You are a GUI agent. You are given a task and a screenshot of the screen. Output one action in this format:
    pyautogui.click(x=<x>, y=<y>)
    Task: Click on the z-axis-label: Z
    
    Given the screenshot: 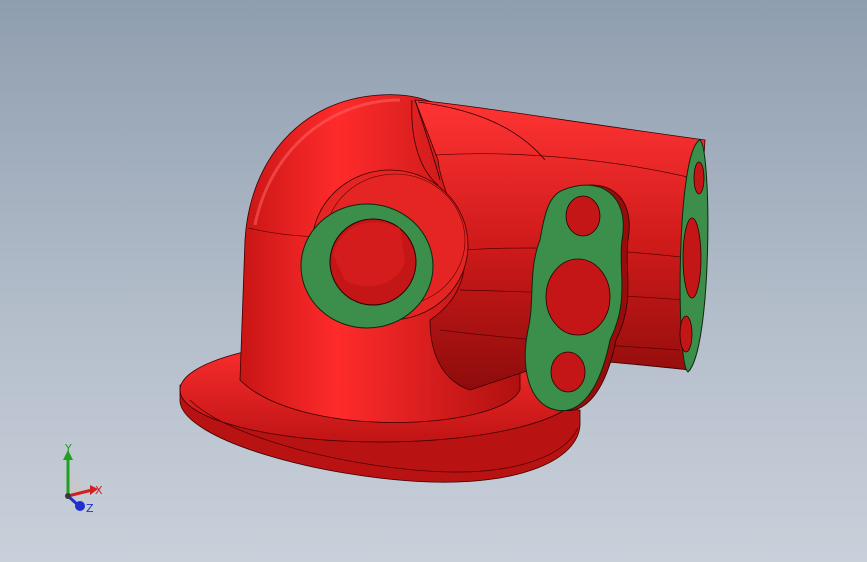 What is the action you would take?
    pyautogui.click(x=90, y=508)
    